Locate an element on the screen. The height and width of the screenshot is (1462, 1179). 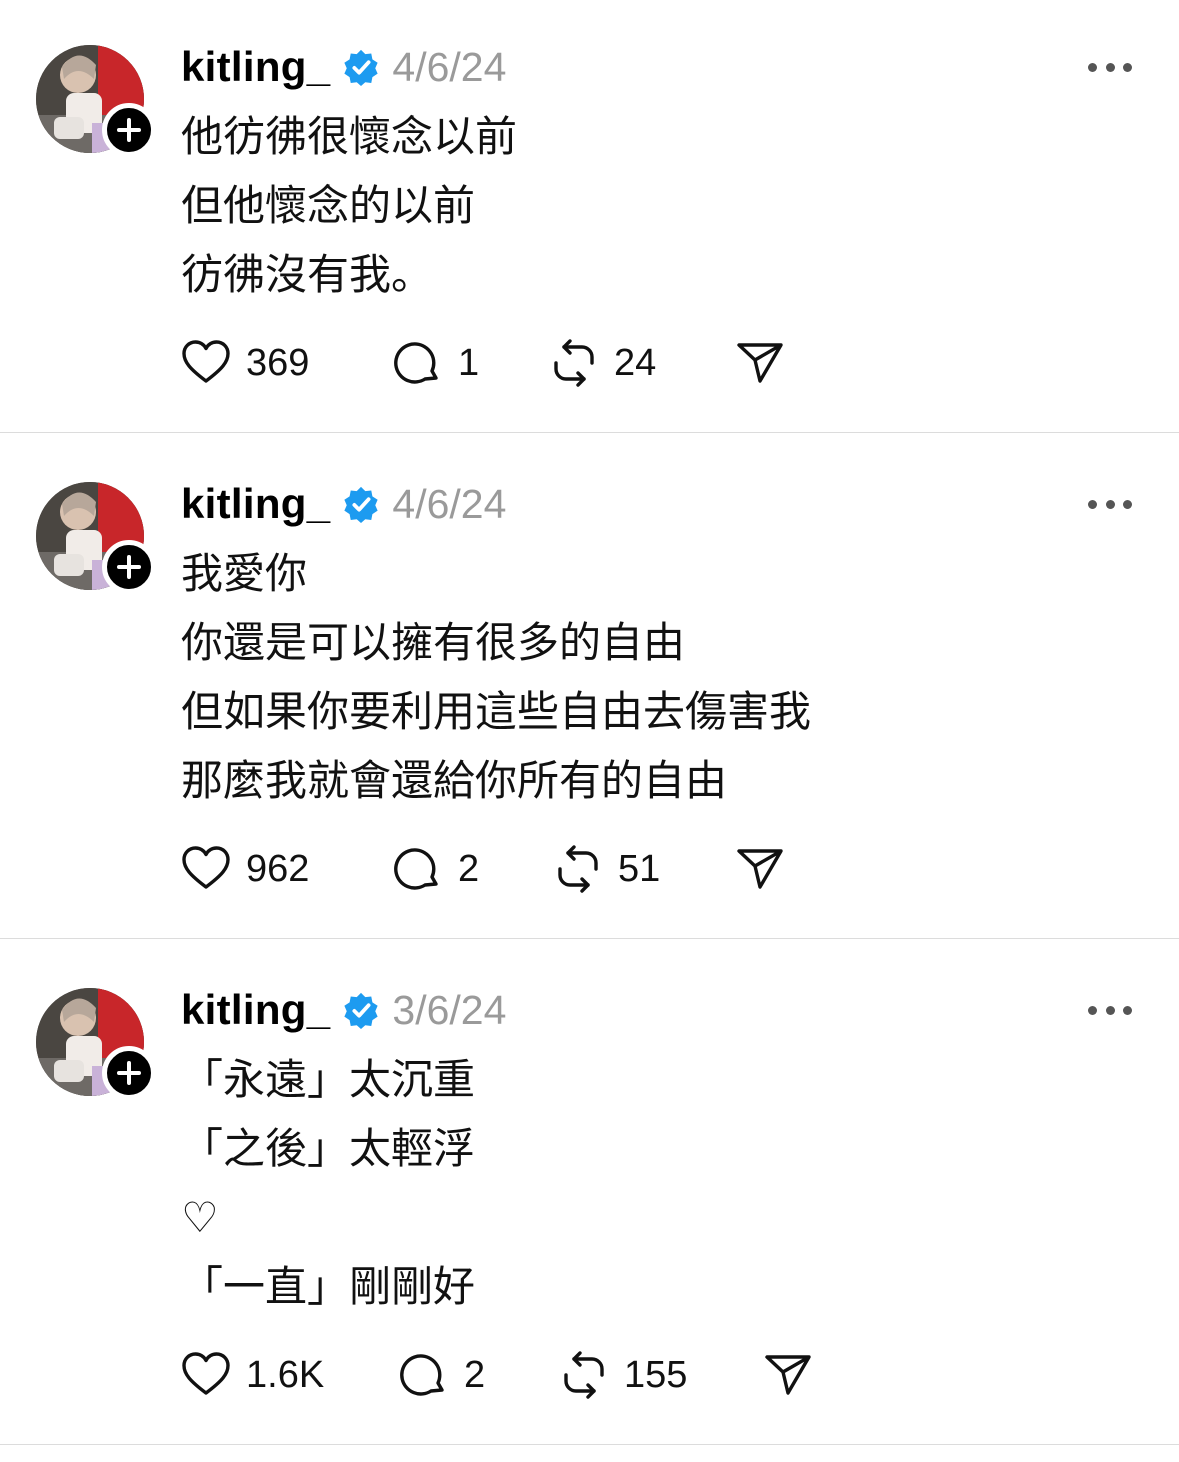
post-text-line: 你還是可以擁有很多的自由 is located at coordinates (433, 642).